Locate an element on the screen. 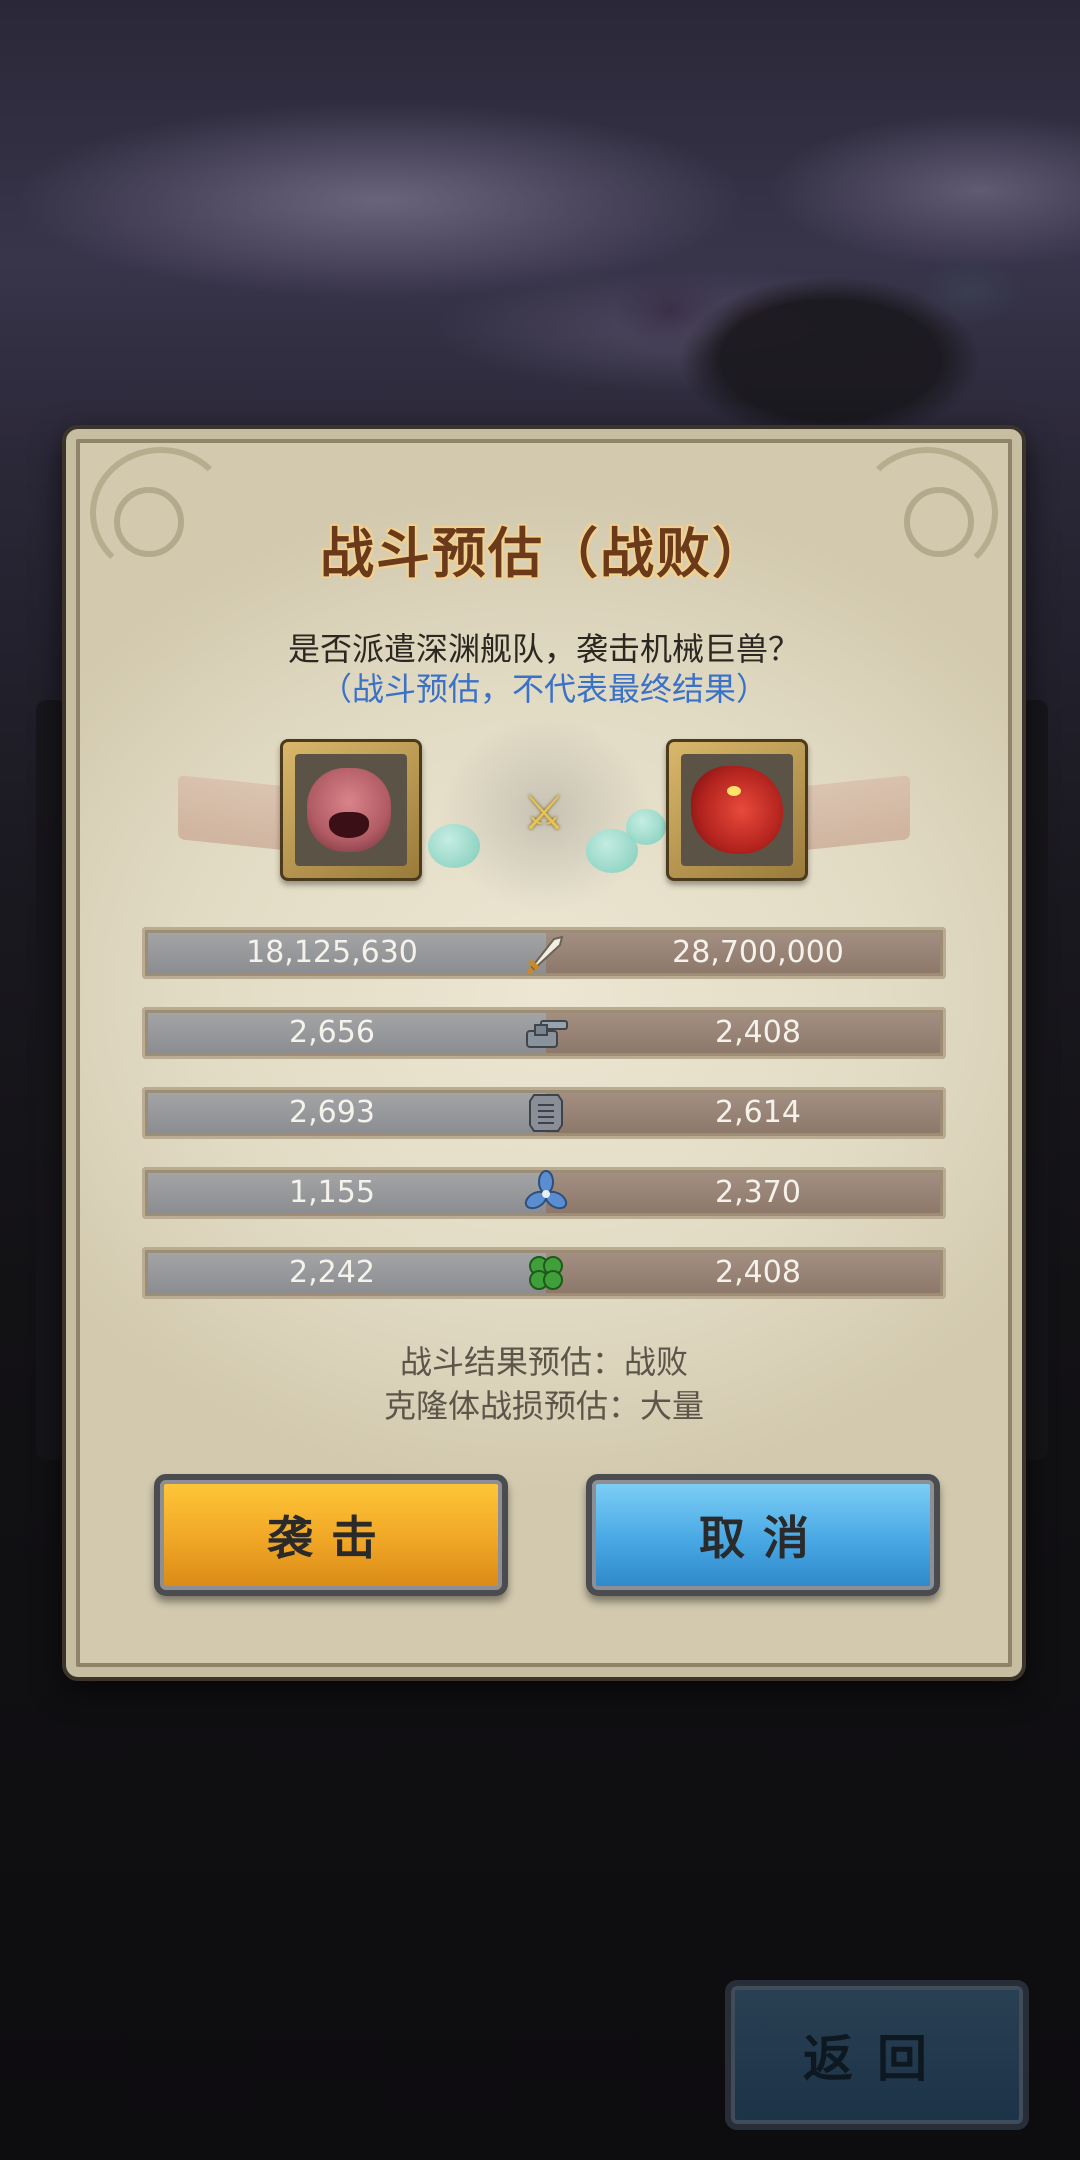 Image resolution: width=1080 pixels, height=2160 pixels. enemy-stat: 28,700,000 is located at coordinates (743, 953).